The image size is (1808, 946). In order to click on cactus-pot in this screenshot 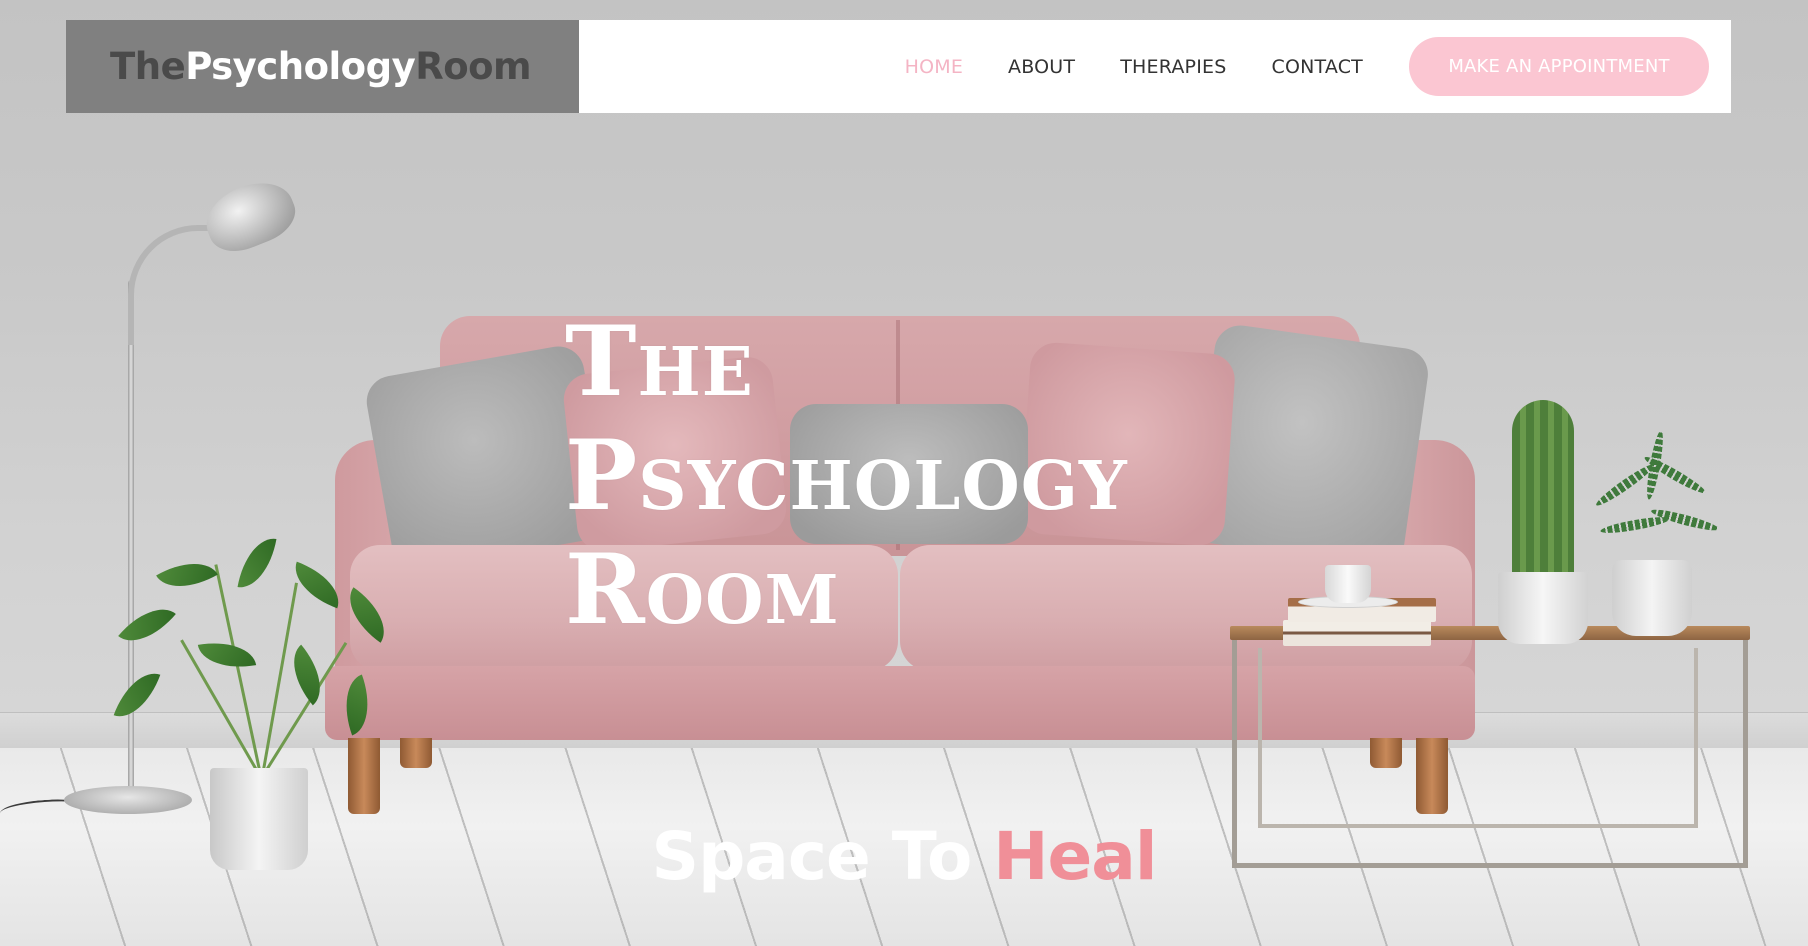, I will do `click(1543, 608)`.